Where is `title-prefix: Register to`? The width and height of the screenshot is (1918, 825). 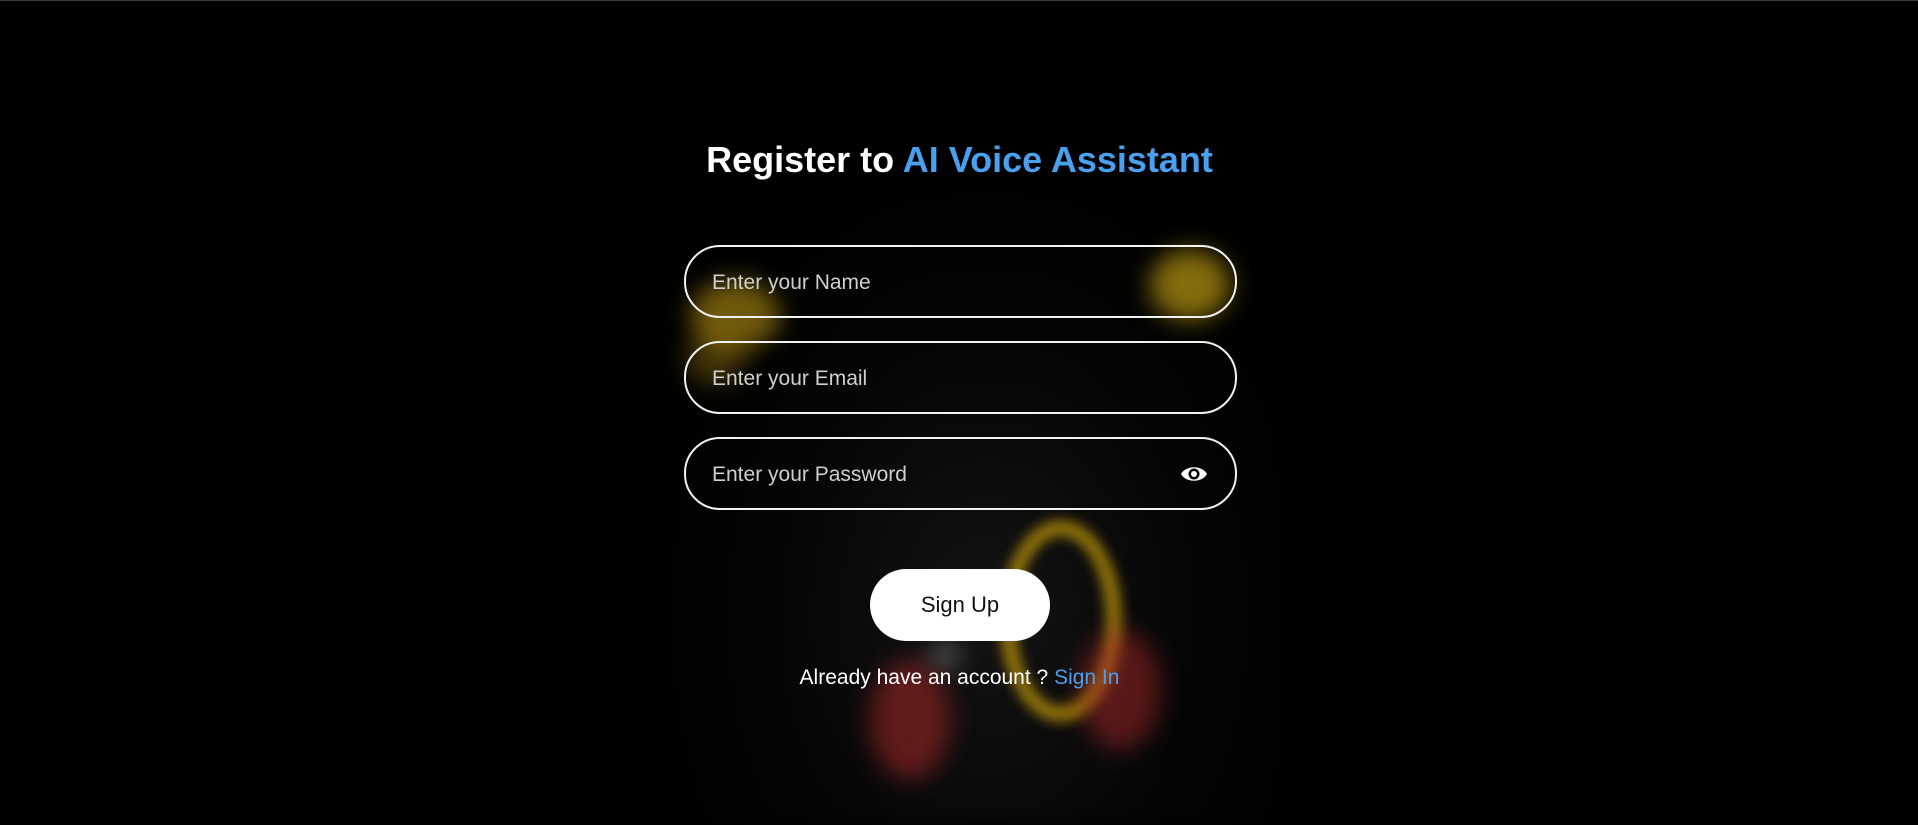 title-prefix: Register to is located at coordinates (800, 159).